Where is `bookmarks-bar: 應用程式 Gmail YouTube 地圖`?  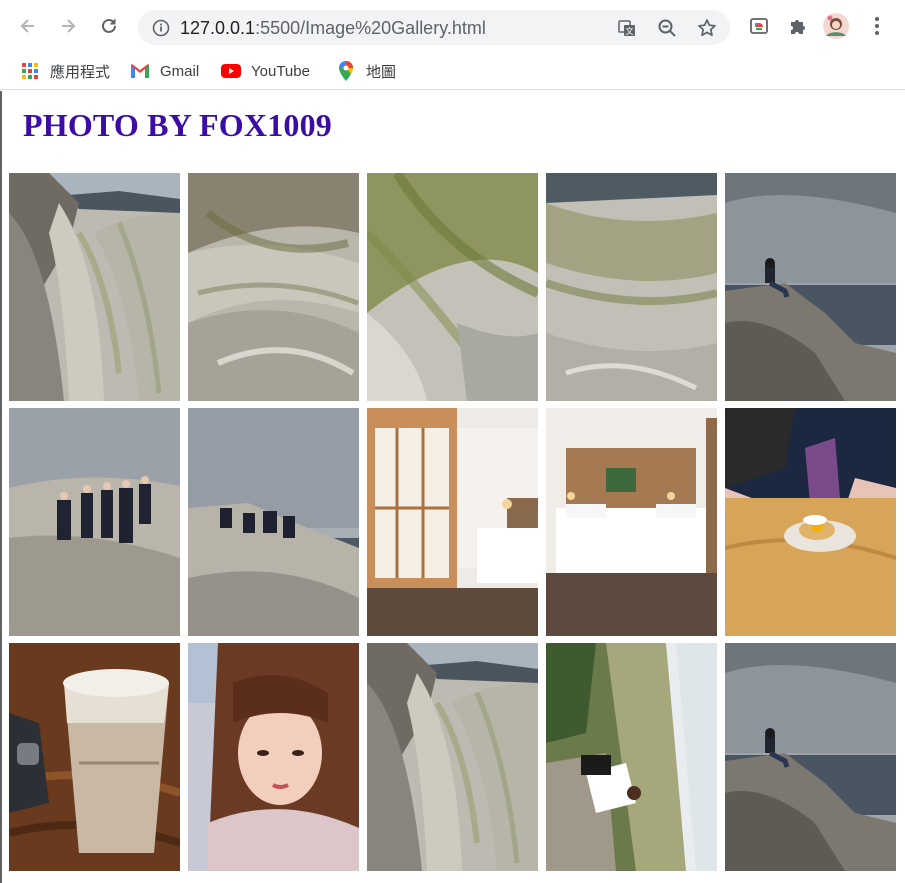 bookmarks-bar: 應用程式 Gmail YouTube 地圖 is located at coordinates (452, 71).